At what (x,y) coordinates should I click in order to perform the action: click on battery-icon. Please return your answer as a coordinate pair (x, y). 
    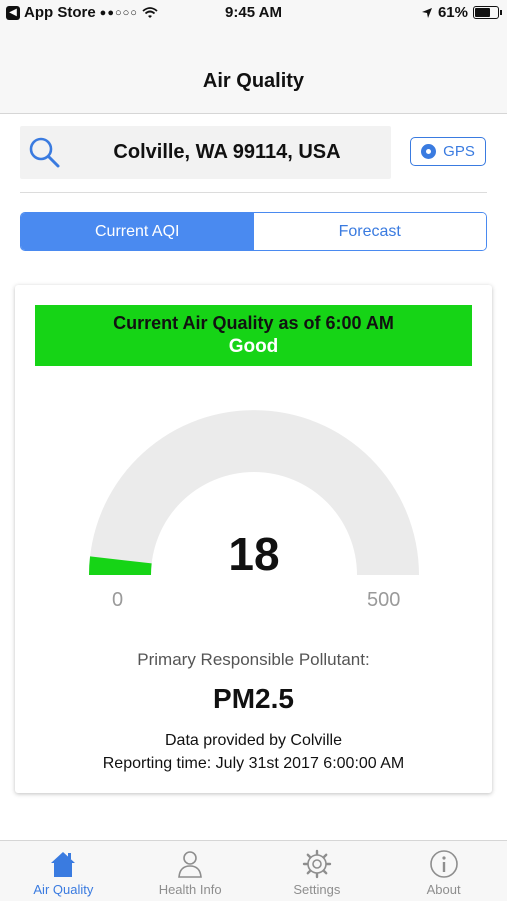
    Looking at the image, I should click on (487, 12).